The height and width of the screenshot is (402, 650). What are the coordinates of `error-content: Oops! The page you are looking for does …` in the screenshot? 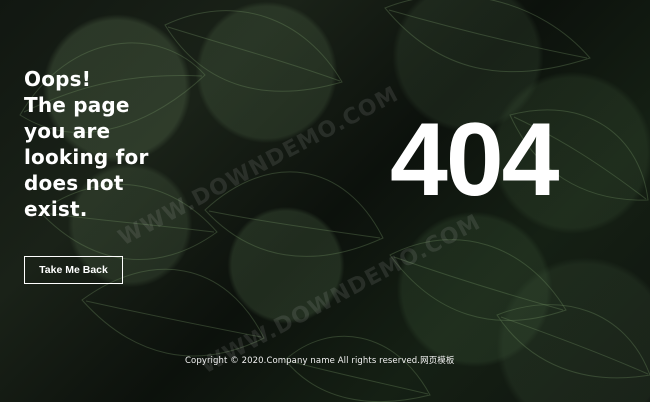 It's located at (91, 175).